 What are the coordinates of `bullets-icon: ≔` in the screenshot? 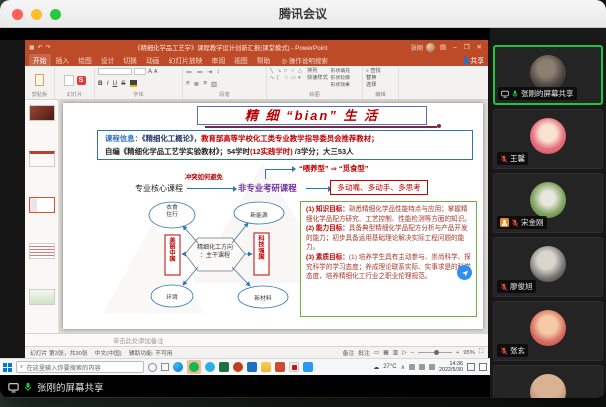 It's located at (189, 72).